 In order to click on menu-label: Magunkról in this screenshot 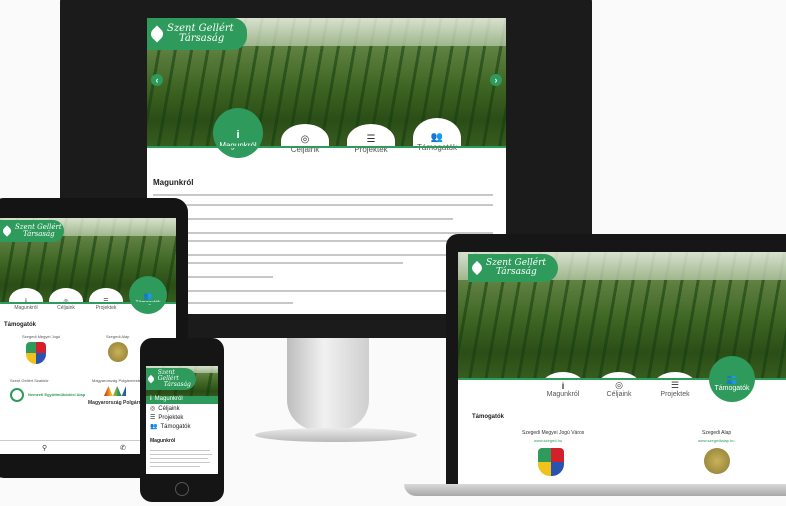, I will do `click(168, 399)`.